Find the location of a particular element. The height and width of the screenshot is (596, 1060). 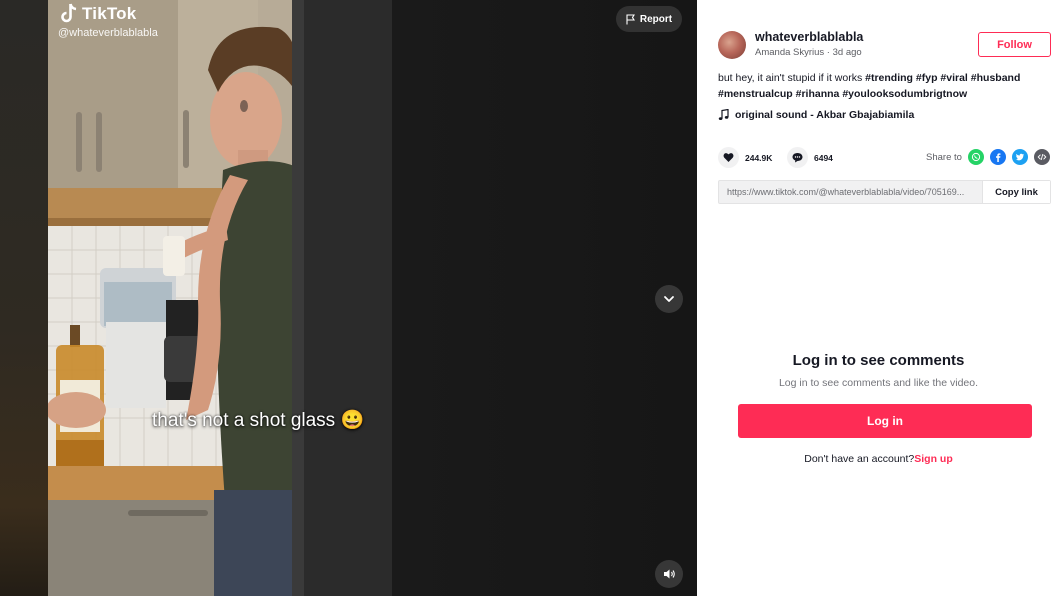

embed-icon is located at coordinates (1042, 157).